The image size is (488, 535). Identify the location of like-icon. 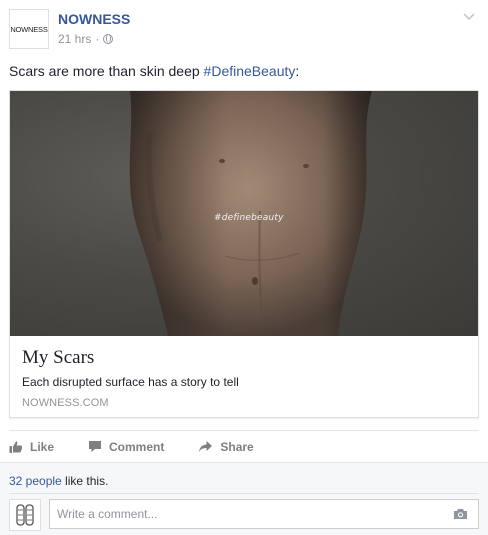
(16, 446).